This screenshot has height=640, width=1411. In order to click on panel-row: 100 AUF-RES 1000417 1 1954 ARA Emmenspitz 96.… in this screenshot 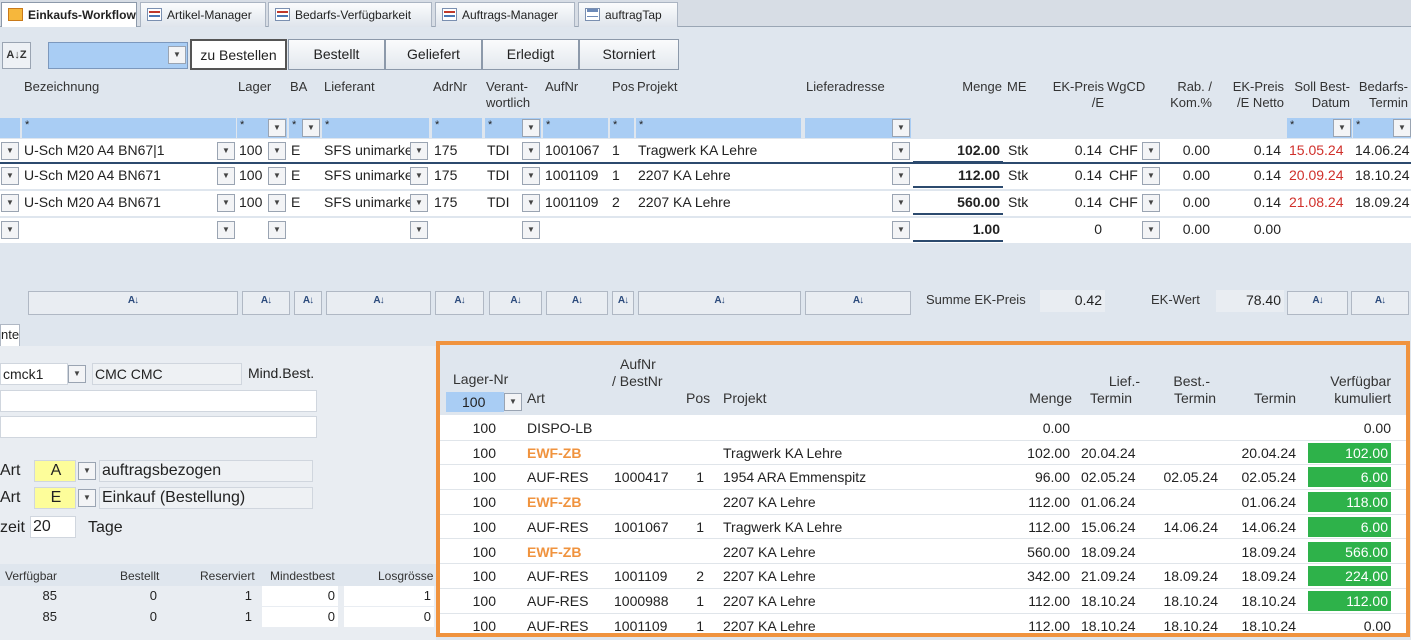, I will do `click(923, 478)`.